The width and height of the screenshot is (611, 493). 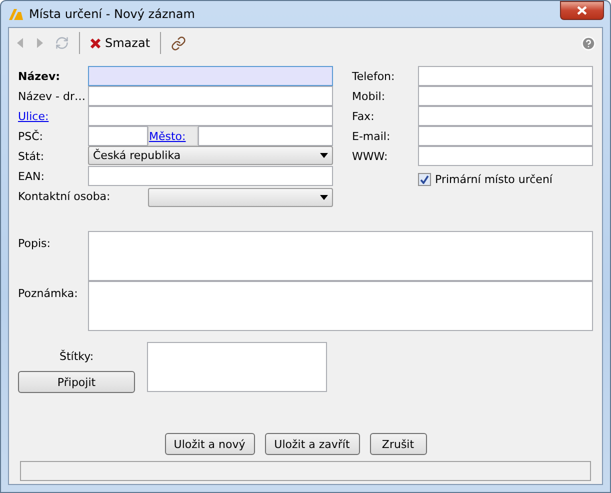 What do you see at coordinates (32, 176) in the screenshot?
I see `field-label: EAN:` at bounding box center [32, 176].